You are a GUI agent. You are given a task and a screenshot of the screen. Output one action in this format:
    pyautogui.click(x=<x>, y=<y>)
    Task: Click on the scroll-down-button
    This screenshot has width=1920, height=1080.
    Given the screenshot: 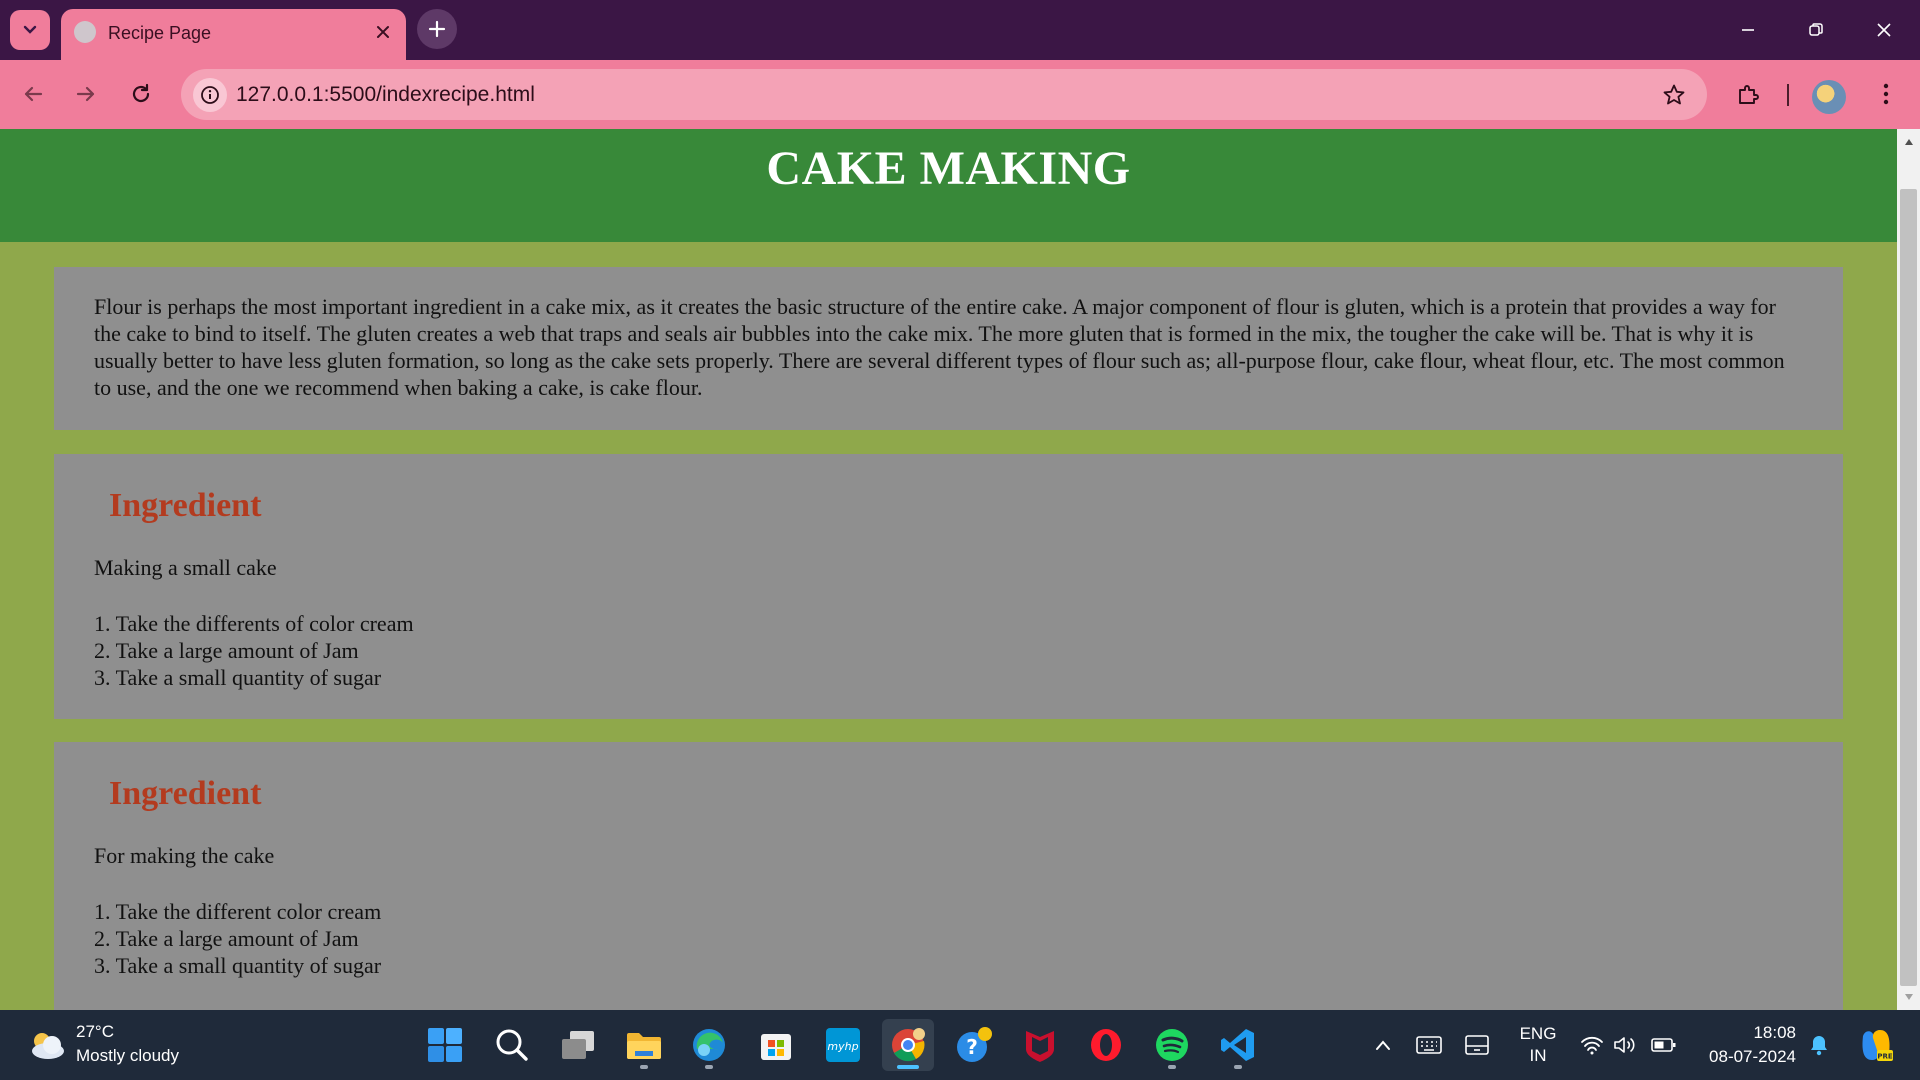 What is the action you would take?
    pyautogui.click(x=1908, y=997)
    